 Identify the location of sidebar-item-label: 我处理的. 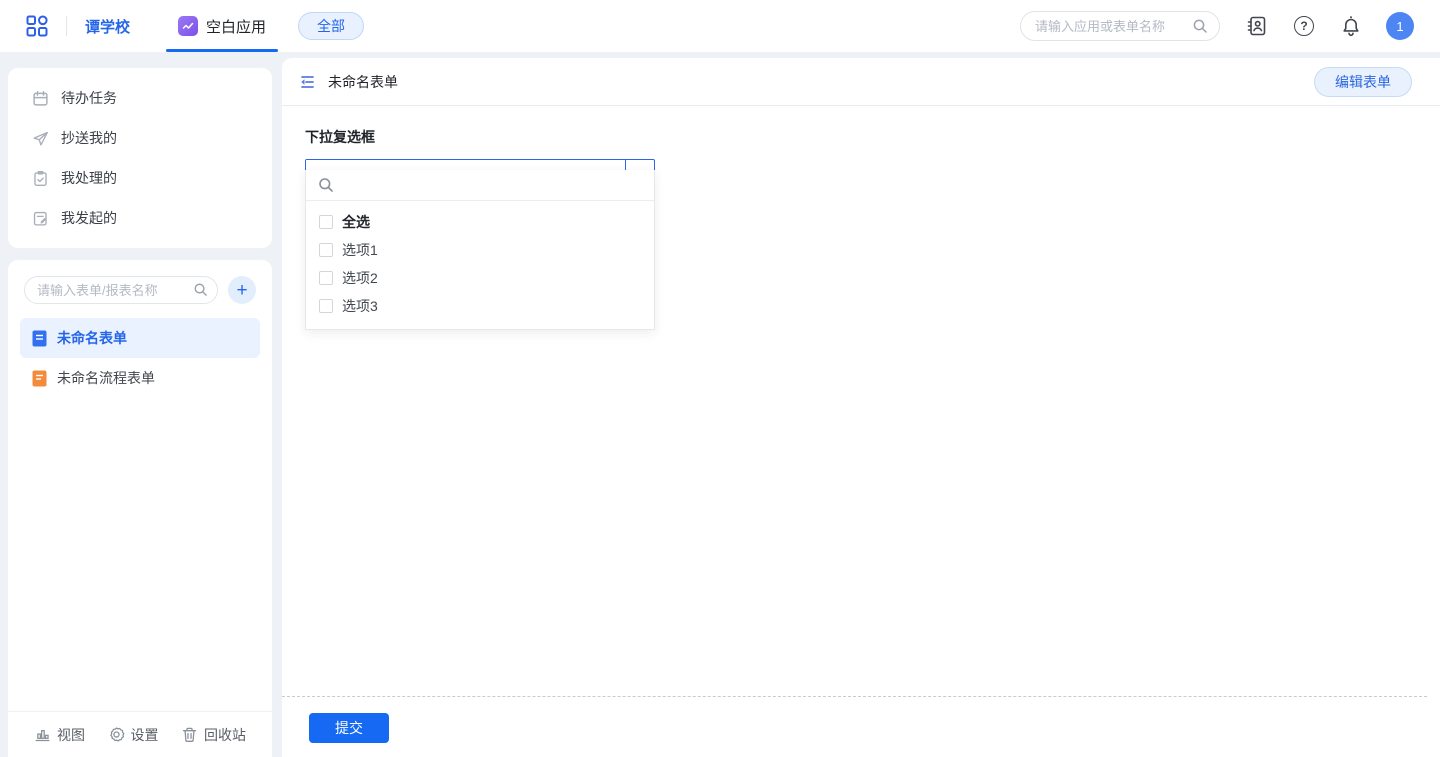
(89, 178).